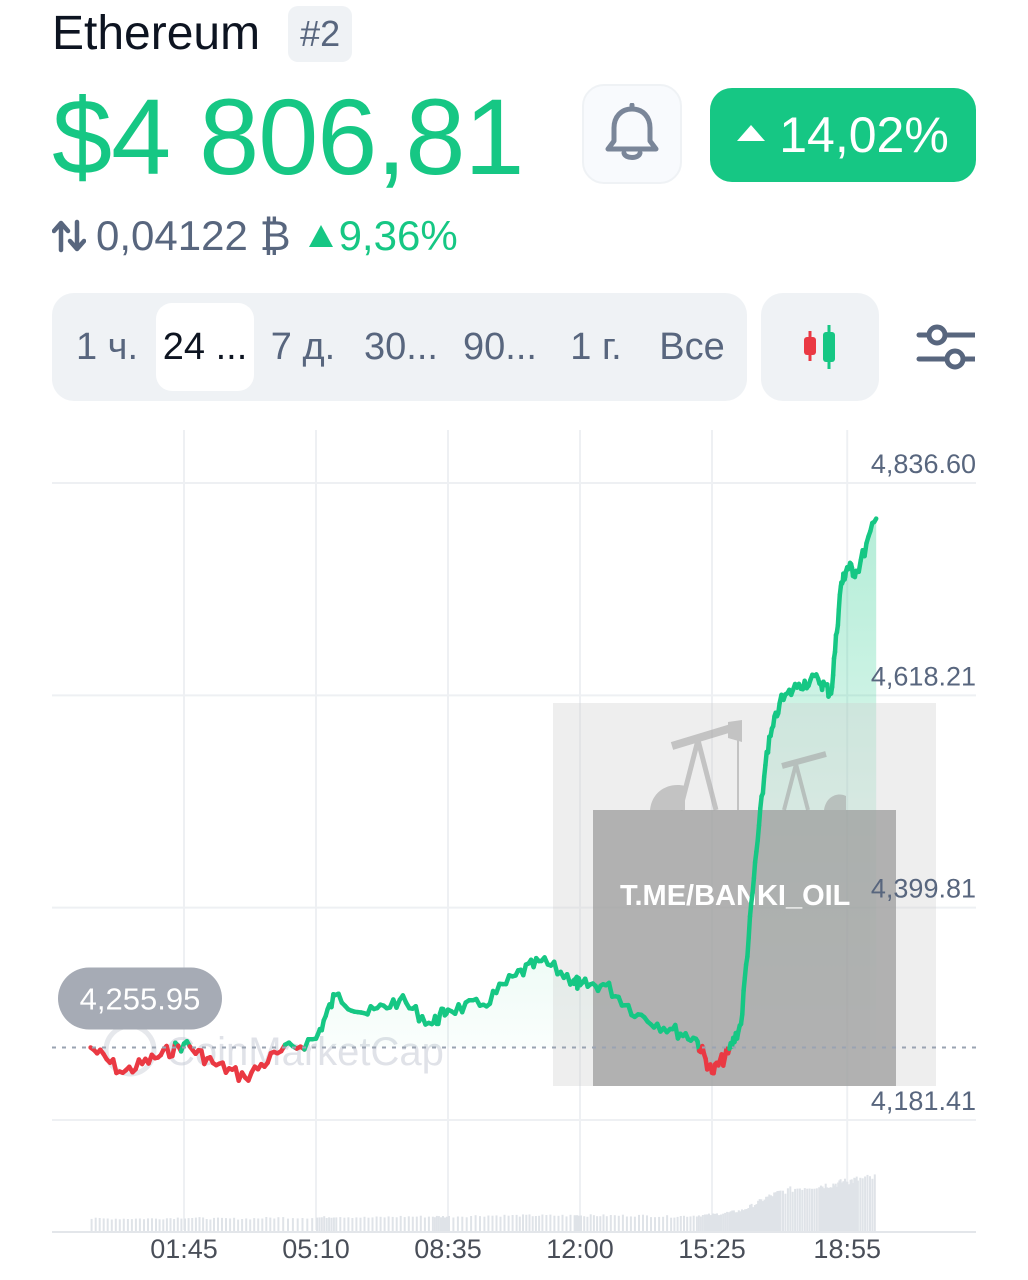  What do you see at coordinates (69, 236) in the screenshot?
I see `swap-arrows-icon` at bounding box center [69, 236].